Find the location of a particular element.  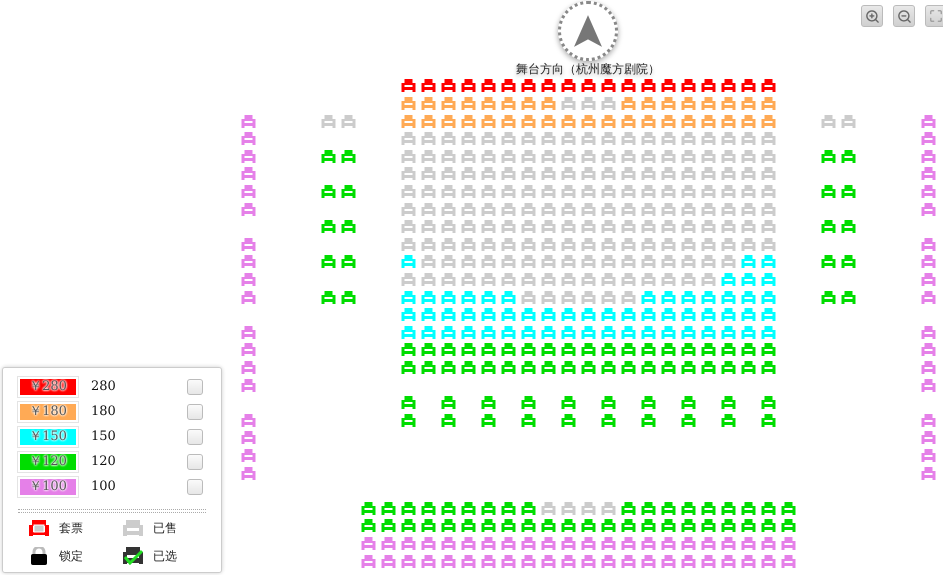

seat-type-label: 已选 is located at coordinates (165, 556).